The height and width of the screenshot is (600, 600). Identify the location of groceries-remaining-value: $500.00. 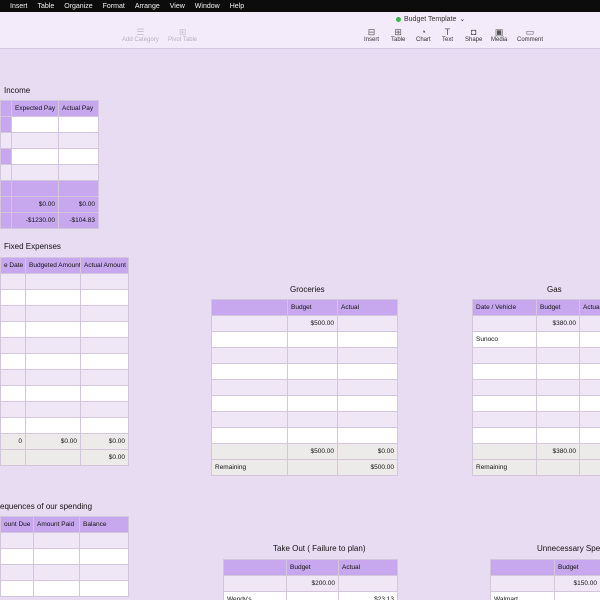
(367, 467).